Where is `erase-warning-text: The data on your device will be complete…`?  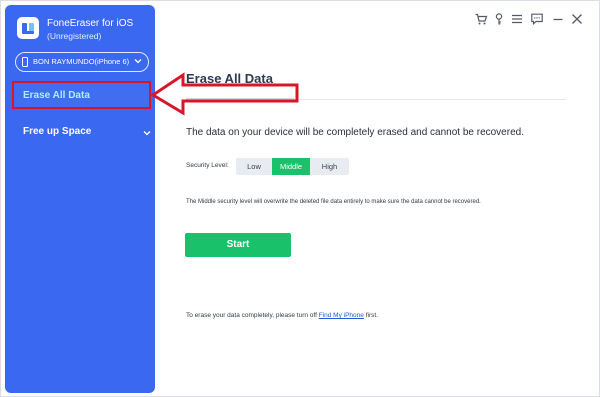
erase-warning-text: The data on your device will be complete… is located at coordinates (355, 132).